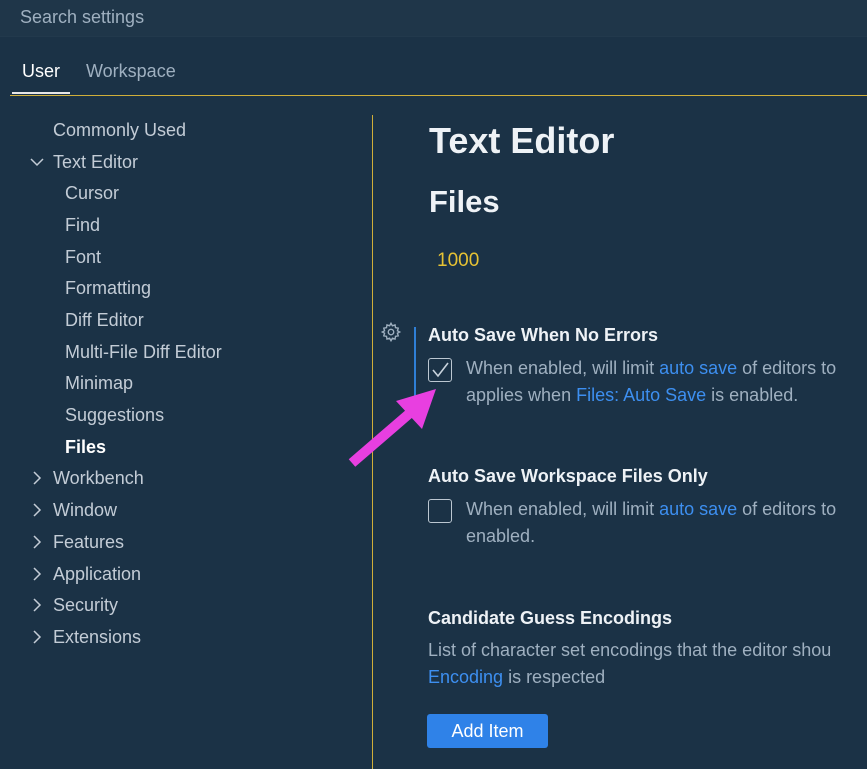  Describe the element at coordinates (392, 428) in the screenshot. I see `annotation-arrow-icon` at that location.